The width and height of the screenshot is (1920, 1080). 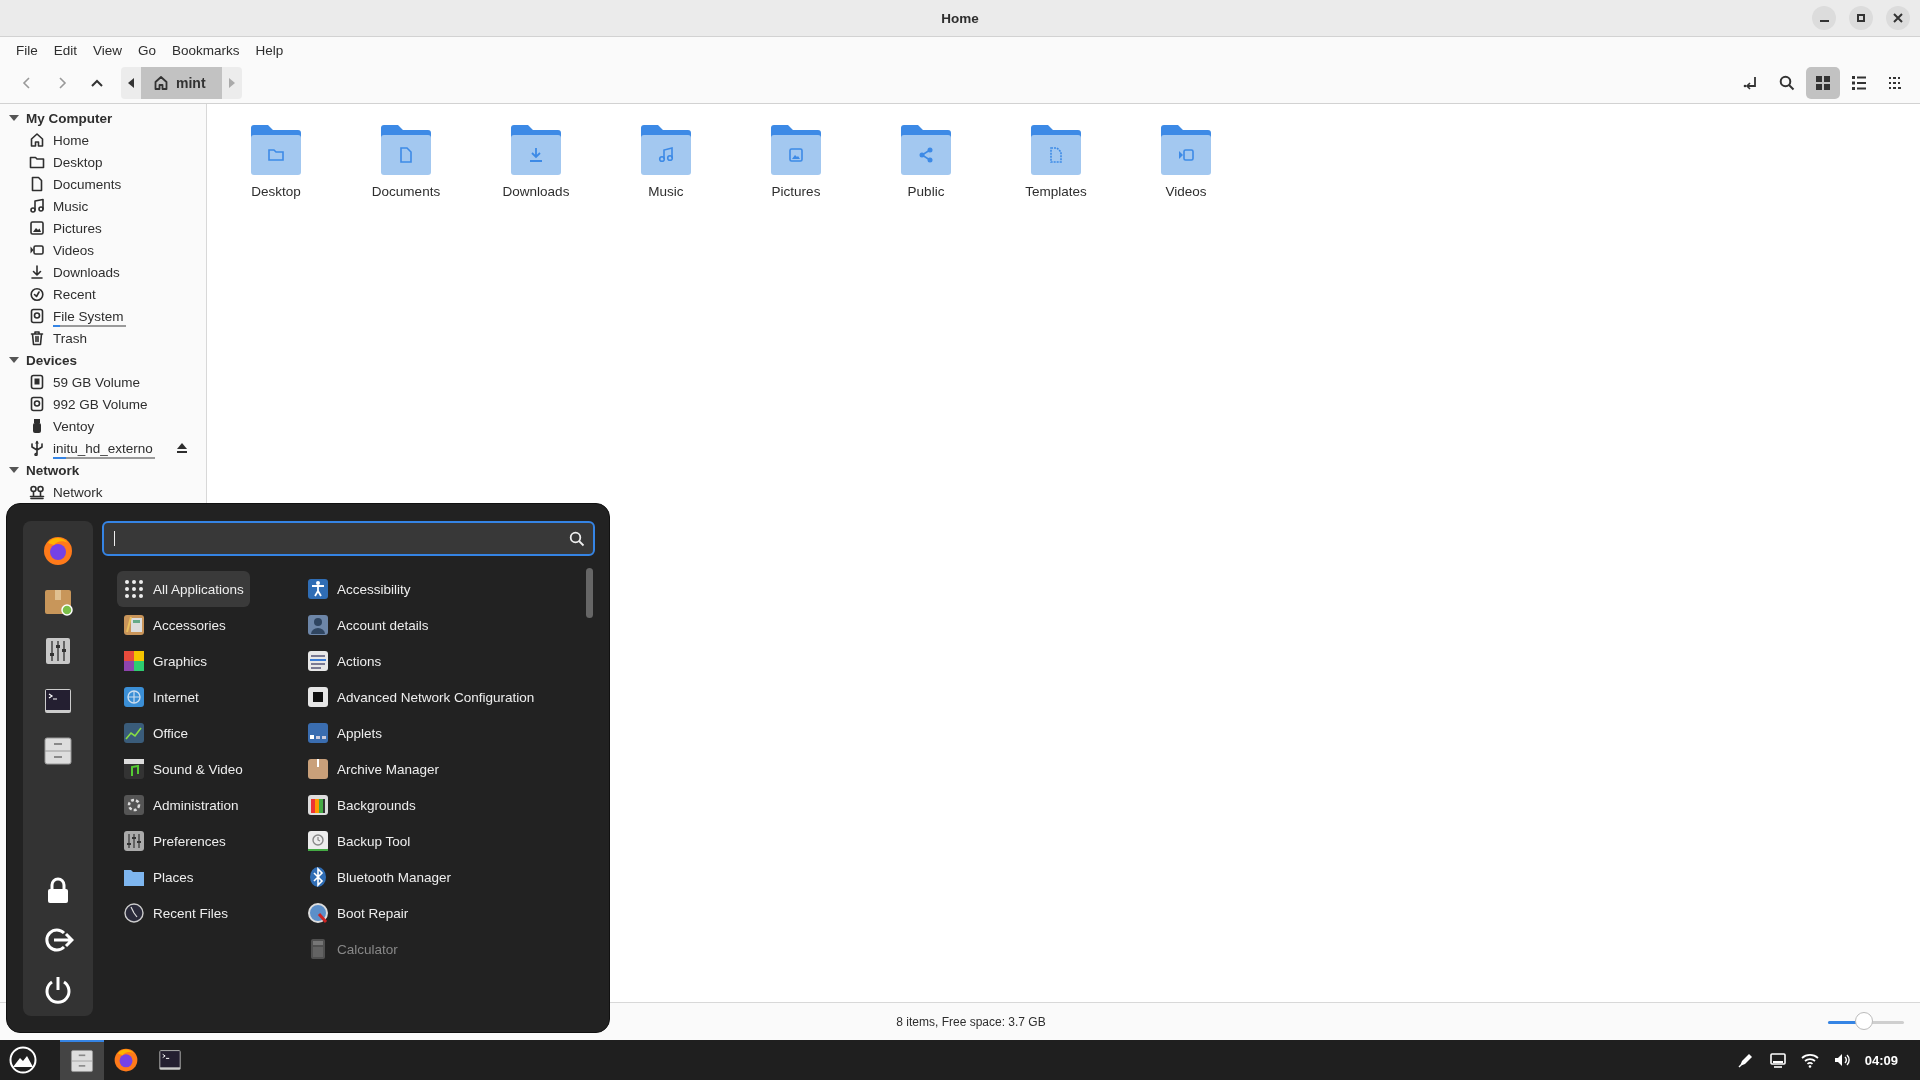 What do you see at coordinates (97, 382) in the screenshot?
I see `sidebar-item: 59 GB Volume` at bounding box center [97, 382].